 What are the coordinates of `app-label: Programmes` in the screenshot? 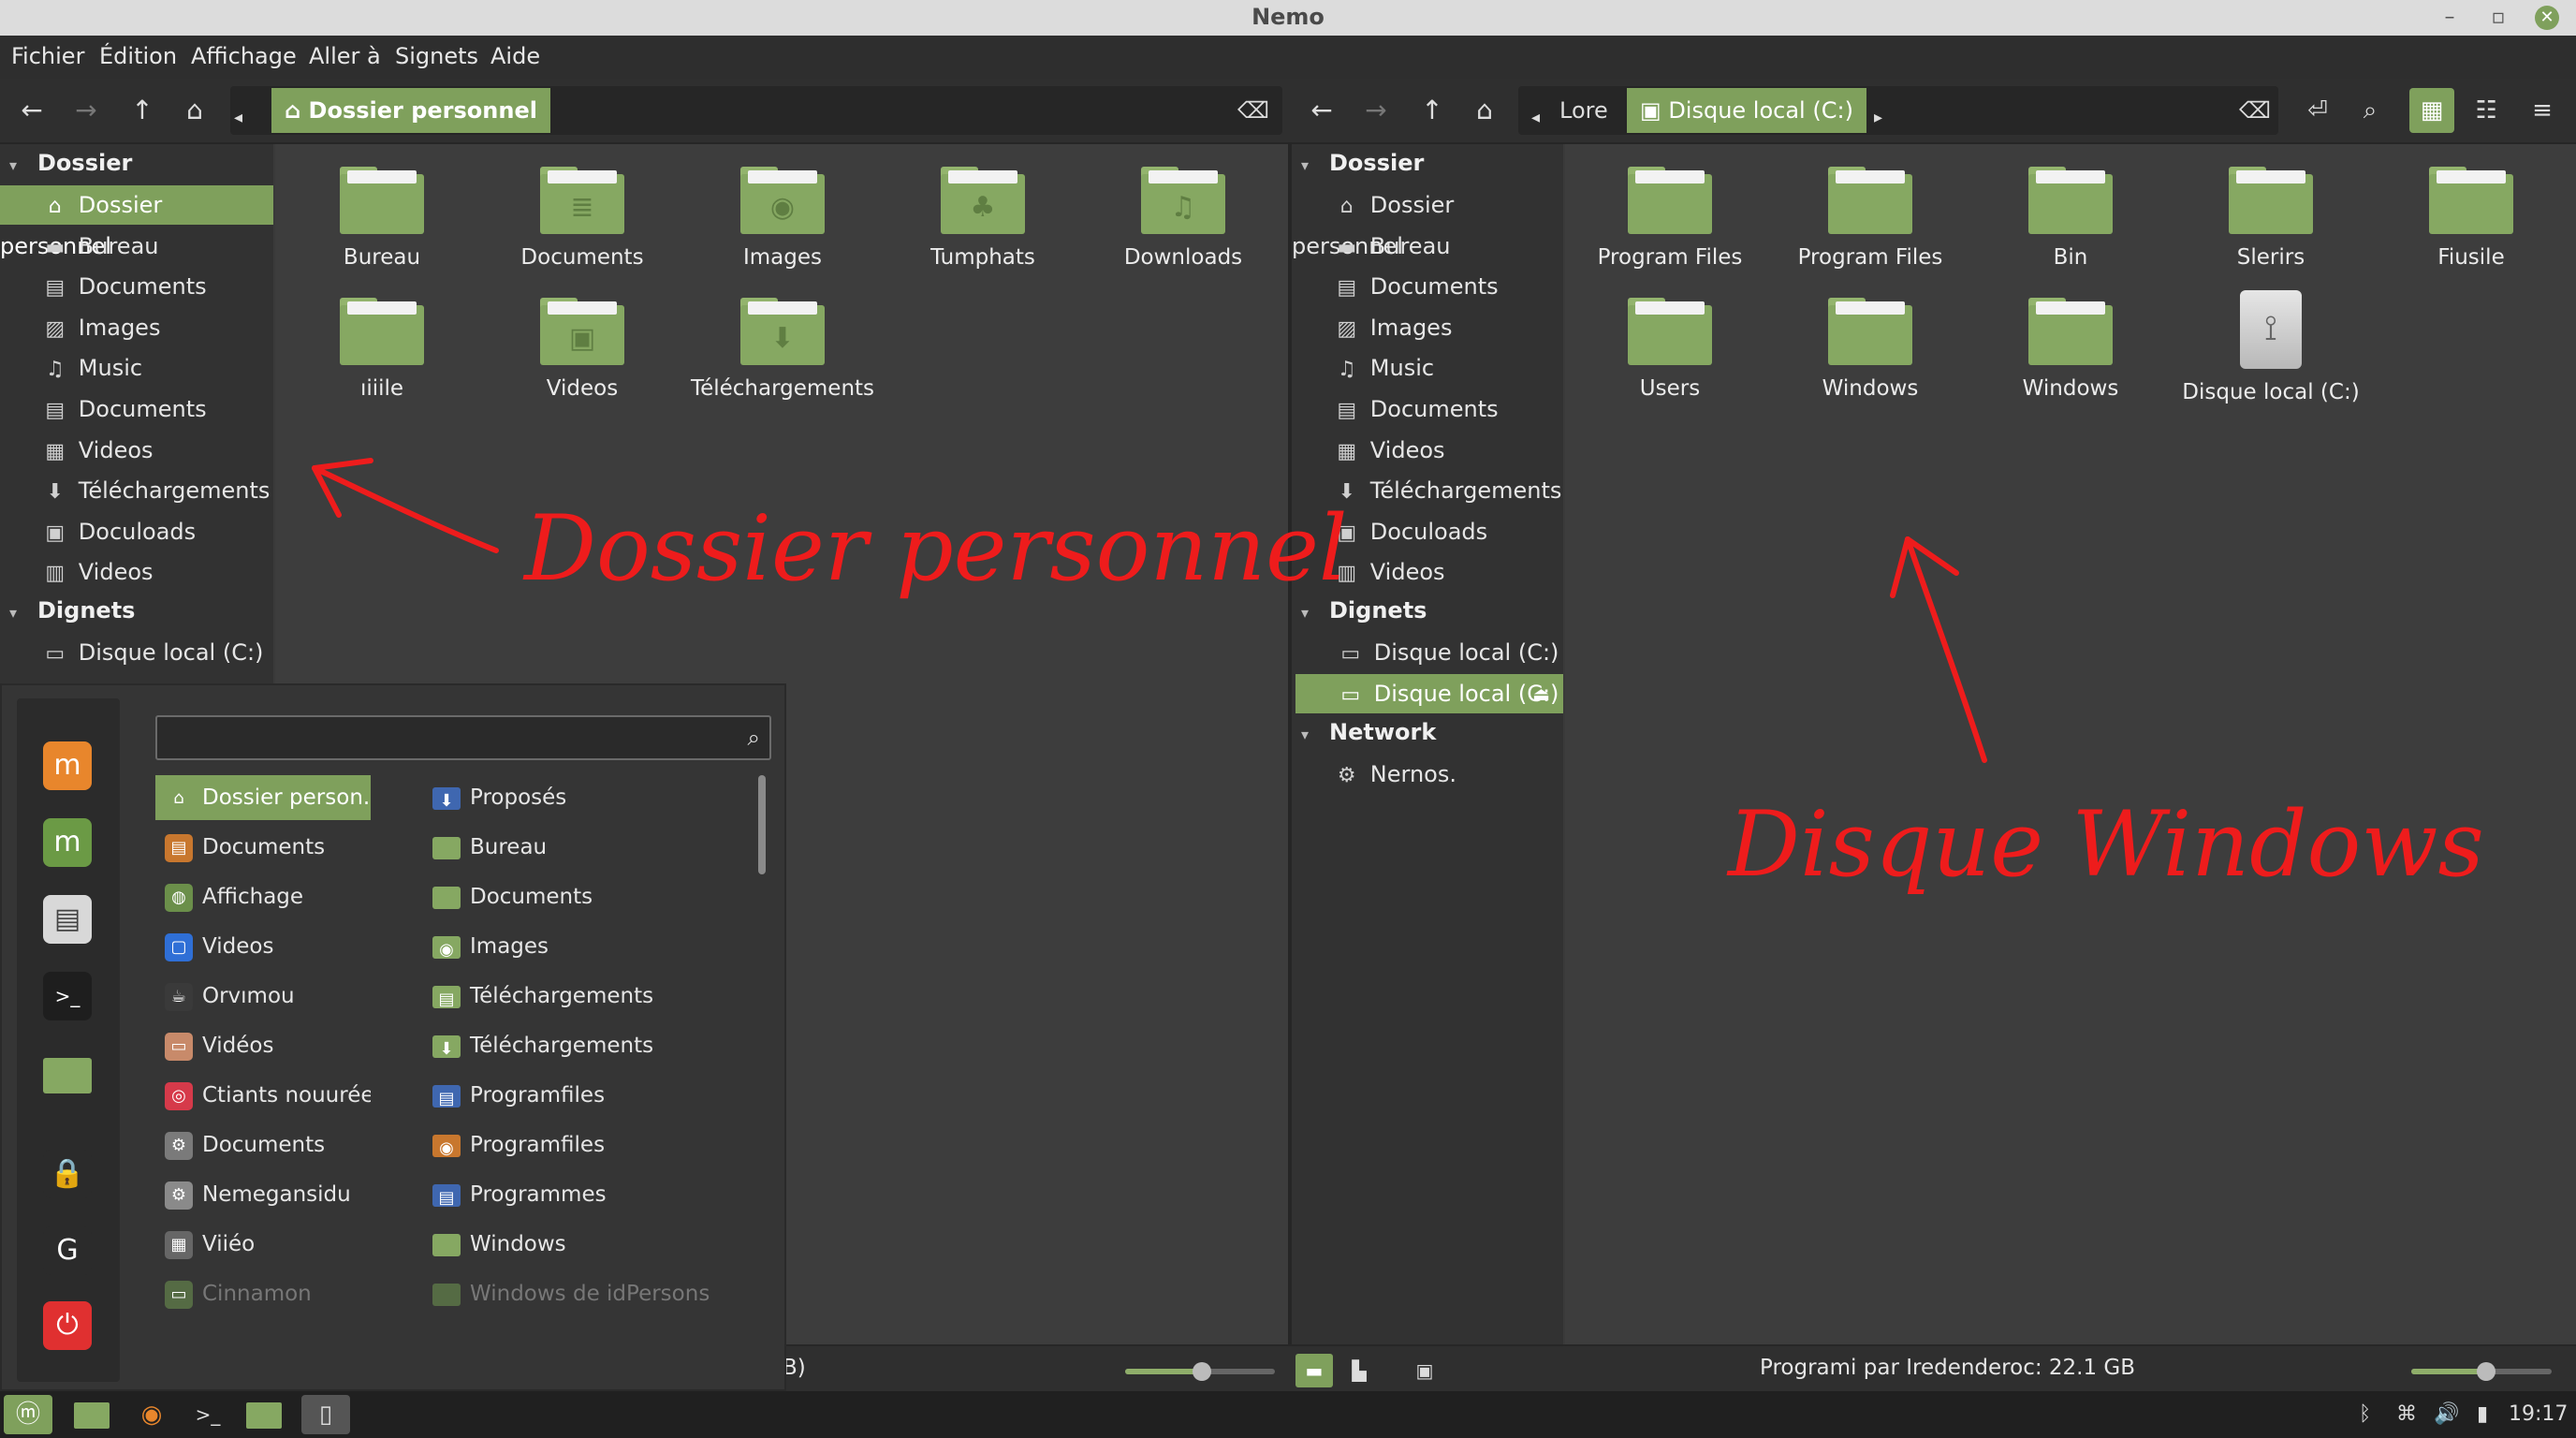 It's located at (538, 1194).